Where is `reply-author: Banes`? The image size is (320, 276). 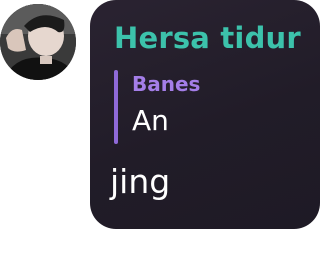 reply-author: Banes is located at coordinates (166, 84).